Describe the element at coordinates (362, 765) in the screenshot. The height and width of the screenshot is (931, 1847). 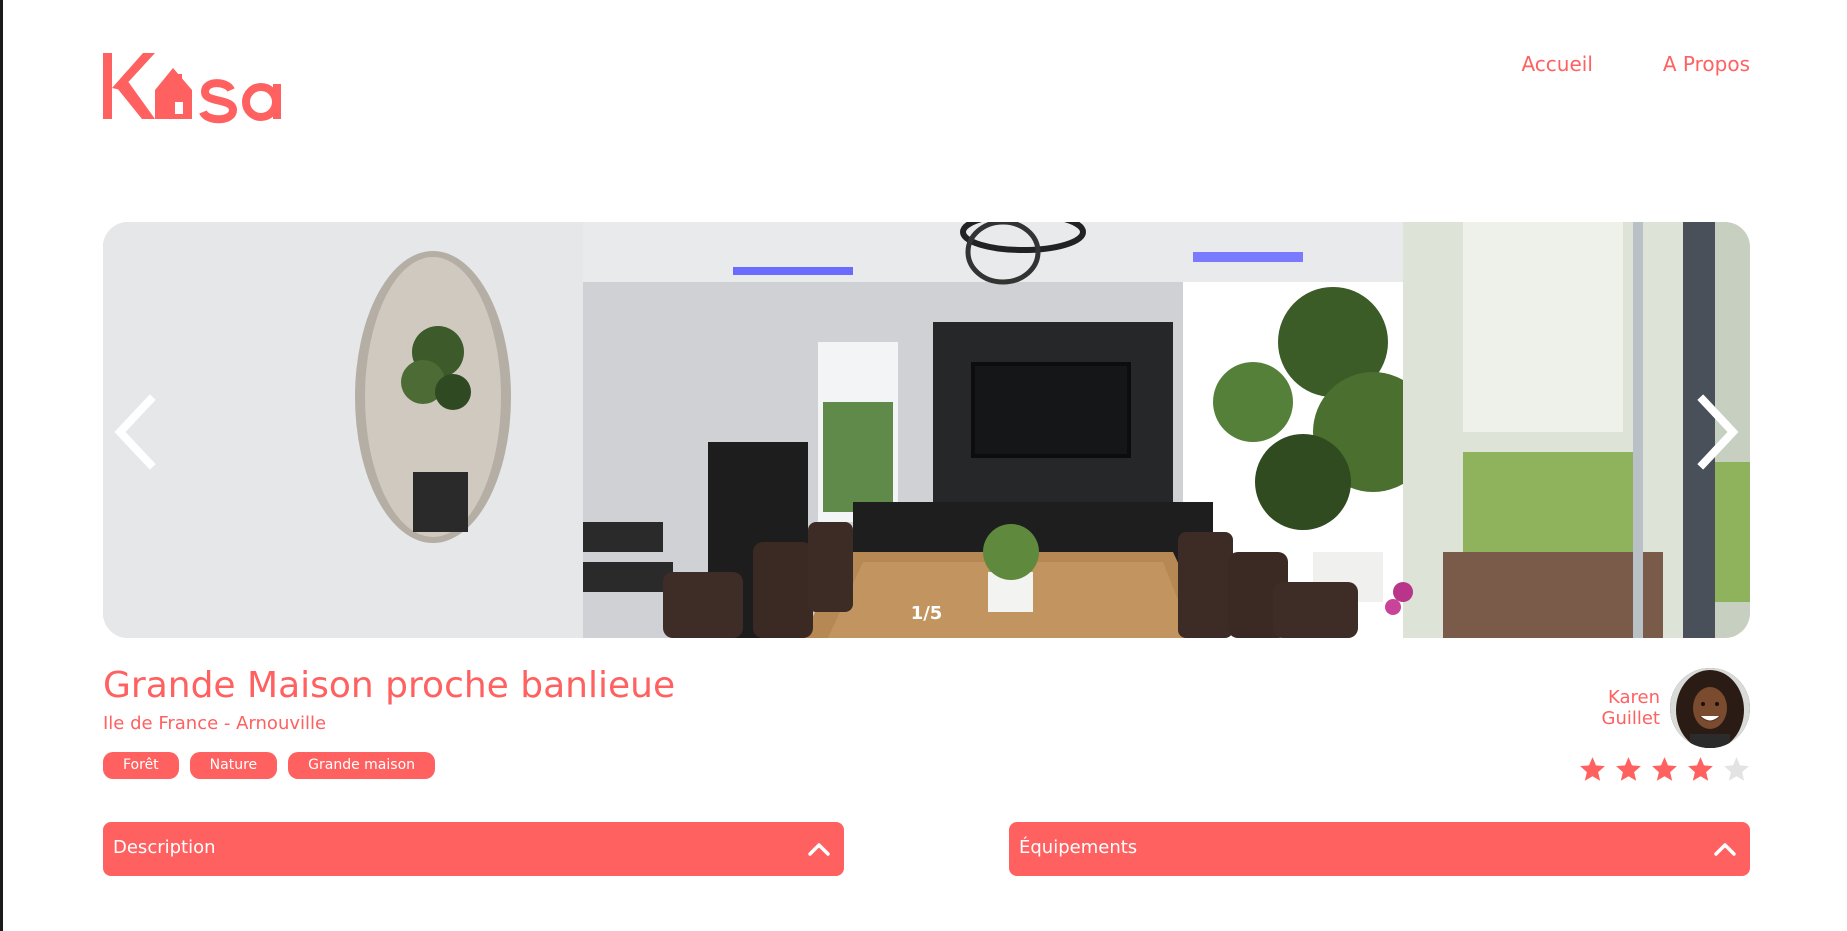
I see `tag: Grande maison` at that location.